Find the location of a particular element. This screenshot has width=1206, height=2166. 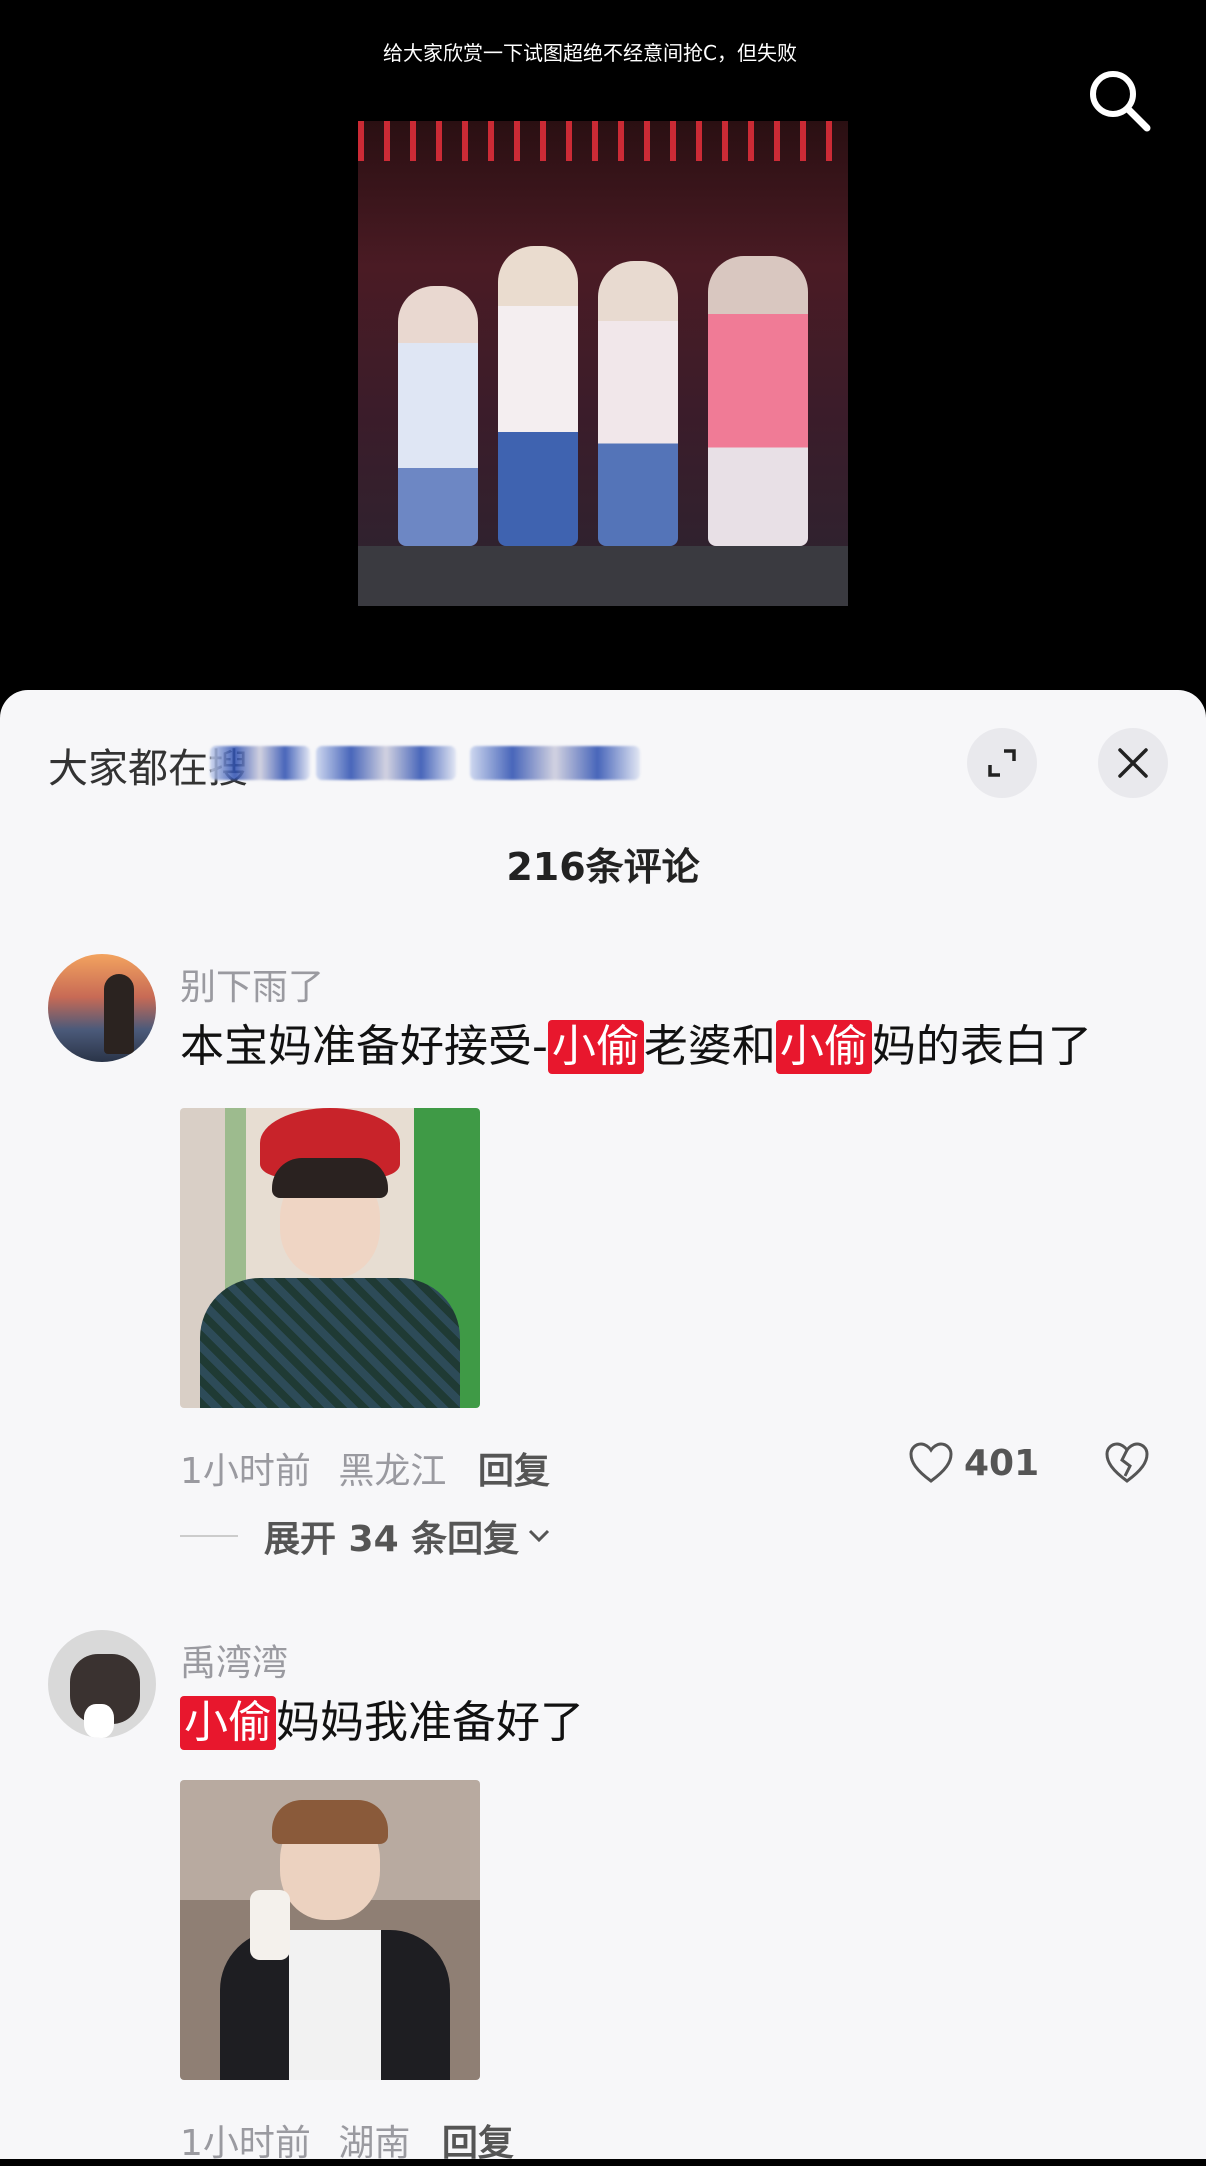

comment-text-part: 妈的表白了 is located at coordinates (981, 1046).